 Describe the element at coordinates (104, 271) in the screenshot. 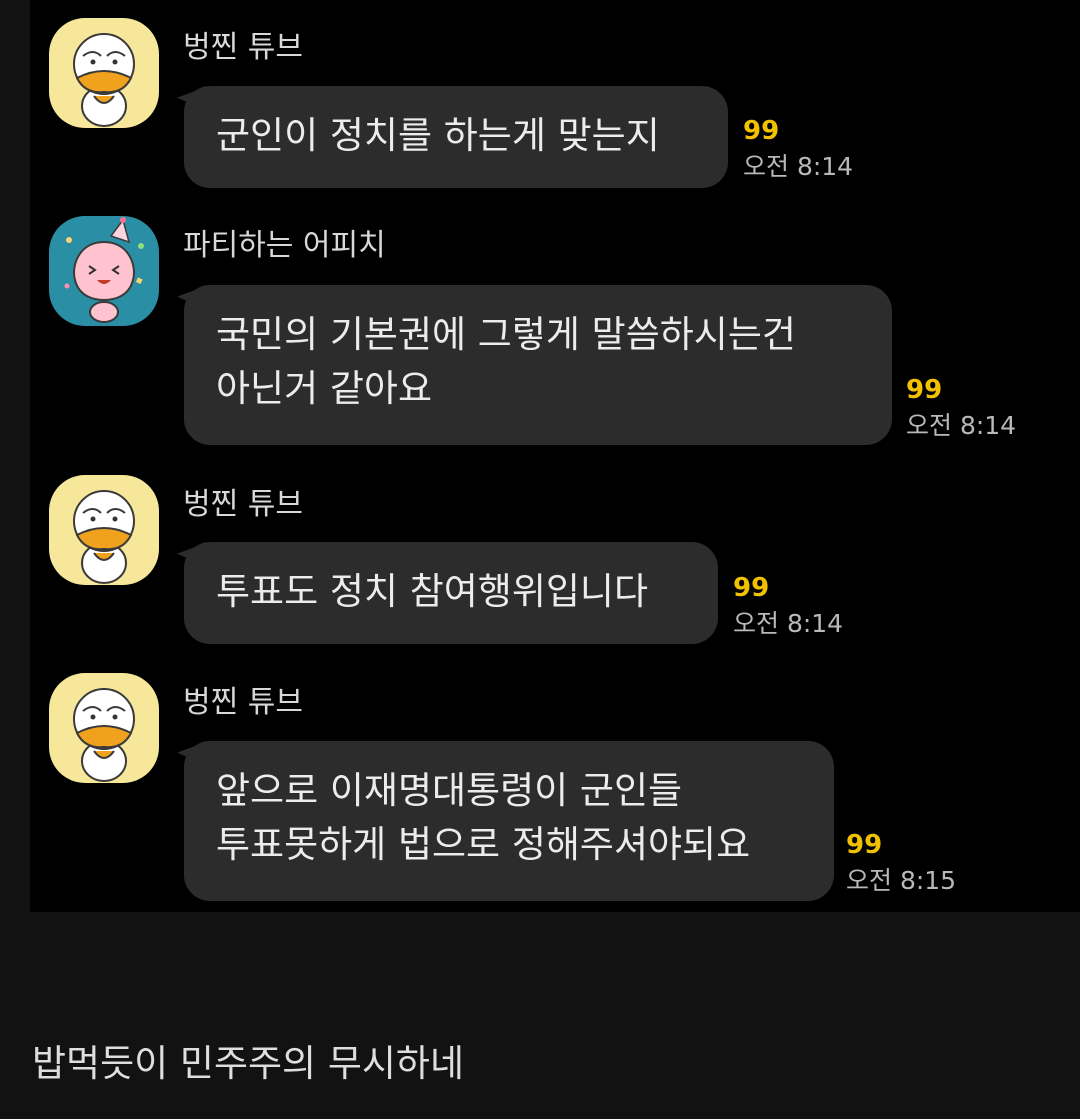

I see `party-apeach-avatar-icon` at that location.